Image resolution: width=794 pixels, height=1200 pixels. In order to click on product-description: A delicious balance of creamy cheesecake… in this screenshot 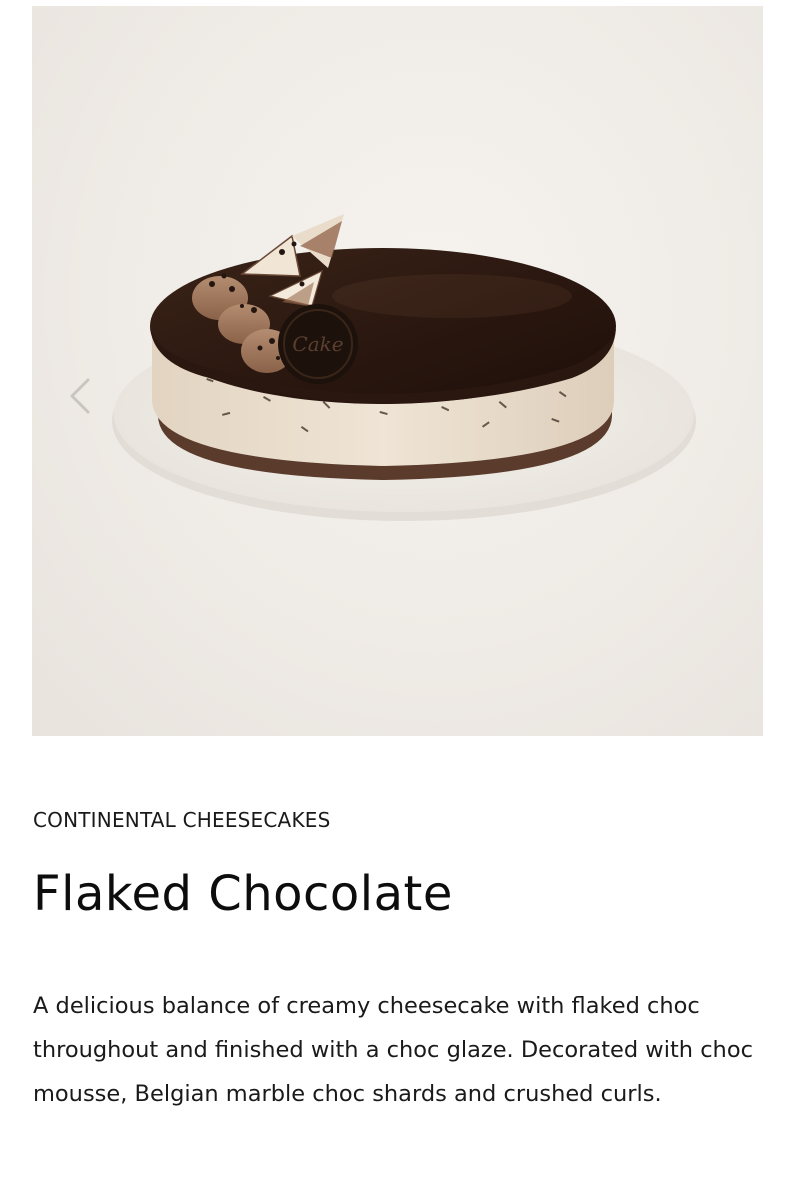, I will do `click(393, 1050)`.